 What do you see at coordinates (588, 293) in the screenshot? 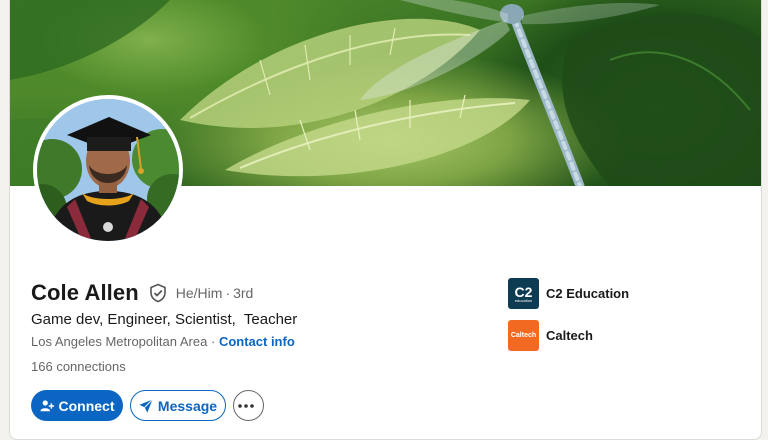
I see `organization-name: C2 Education` at bounding box center [588, 293].